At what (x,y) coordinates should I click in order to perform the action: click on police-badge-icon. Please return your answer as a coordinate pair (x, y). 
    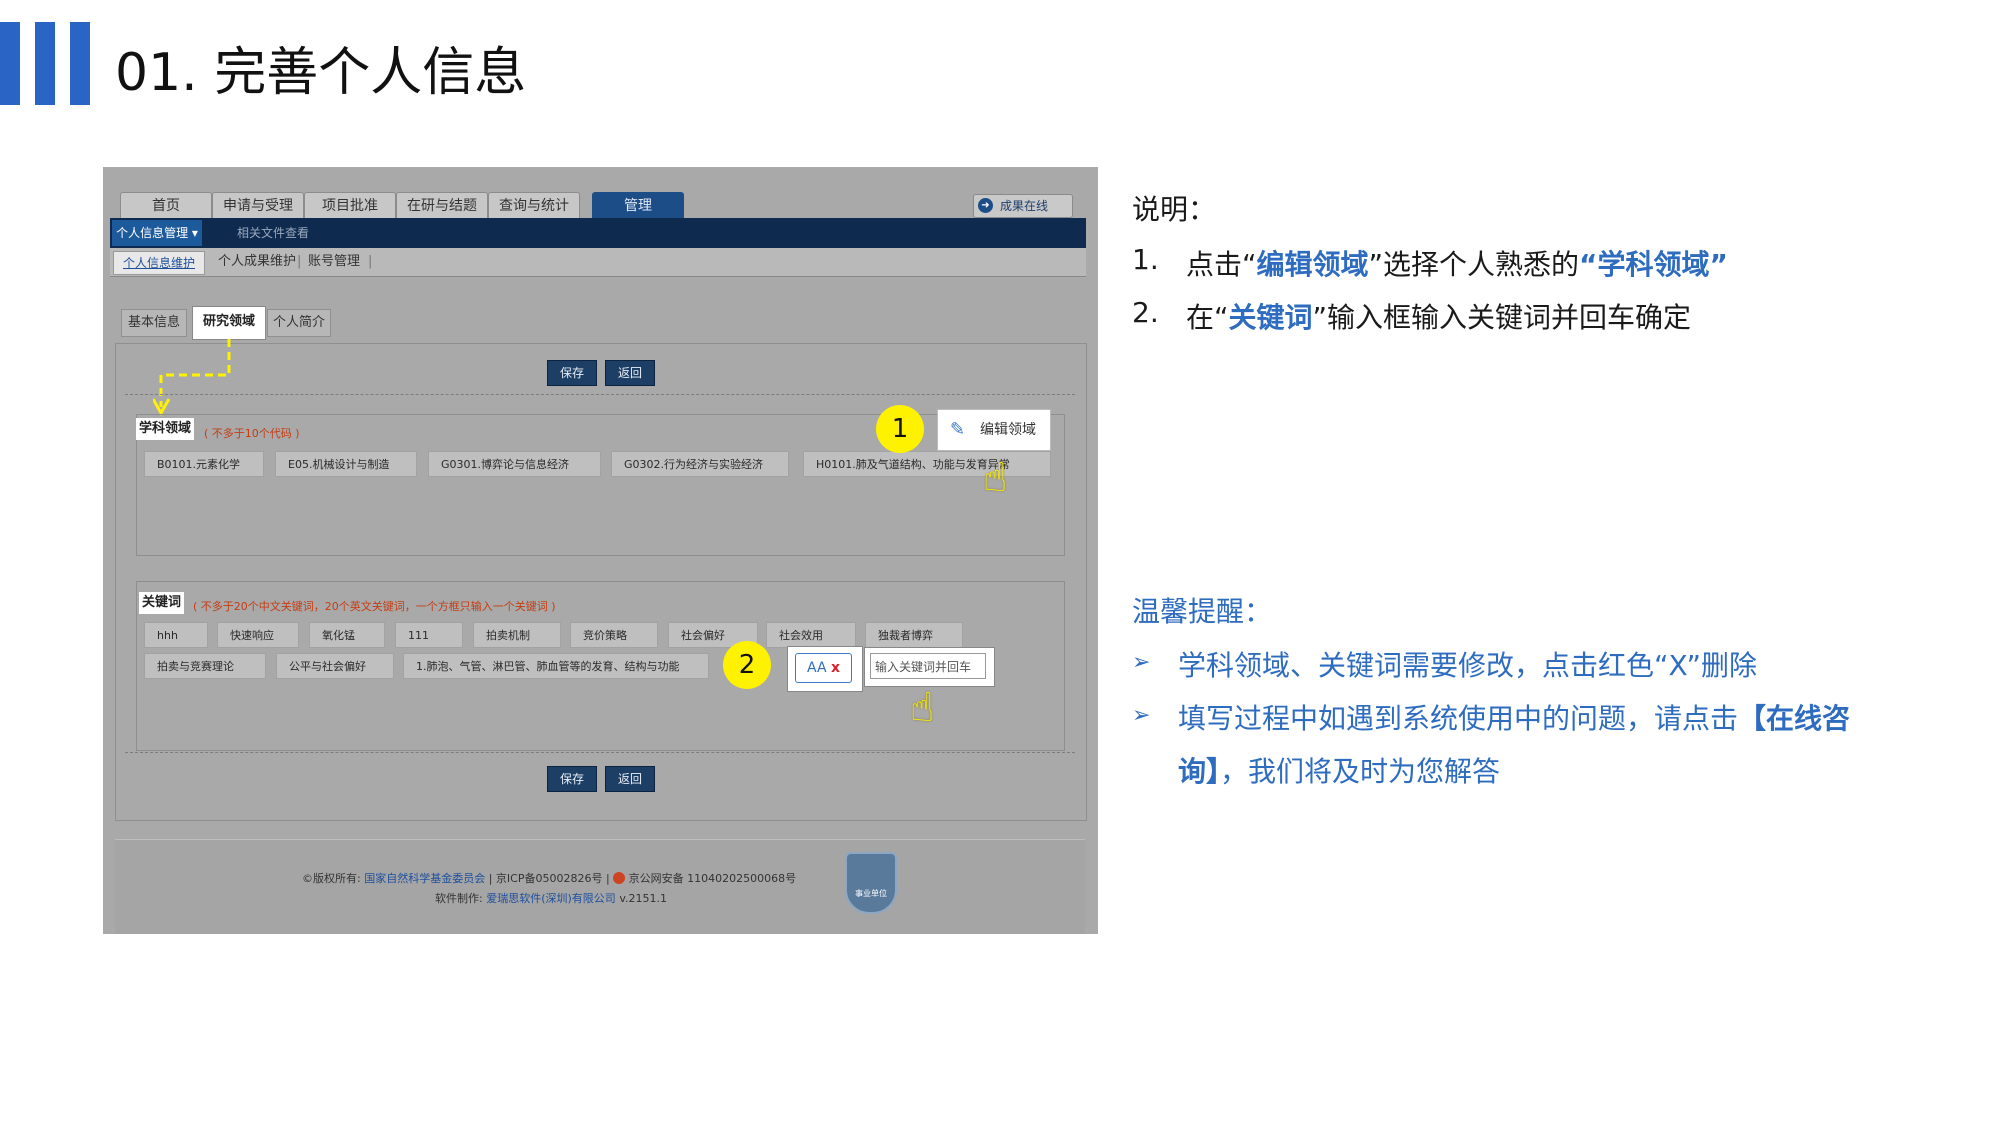
    Looking at the image, I should click on (619, 878).